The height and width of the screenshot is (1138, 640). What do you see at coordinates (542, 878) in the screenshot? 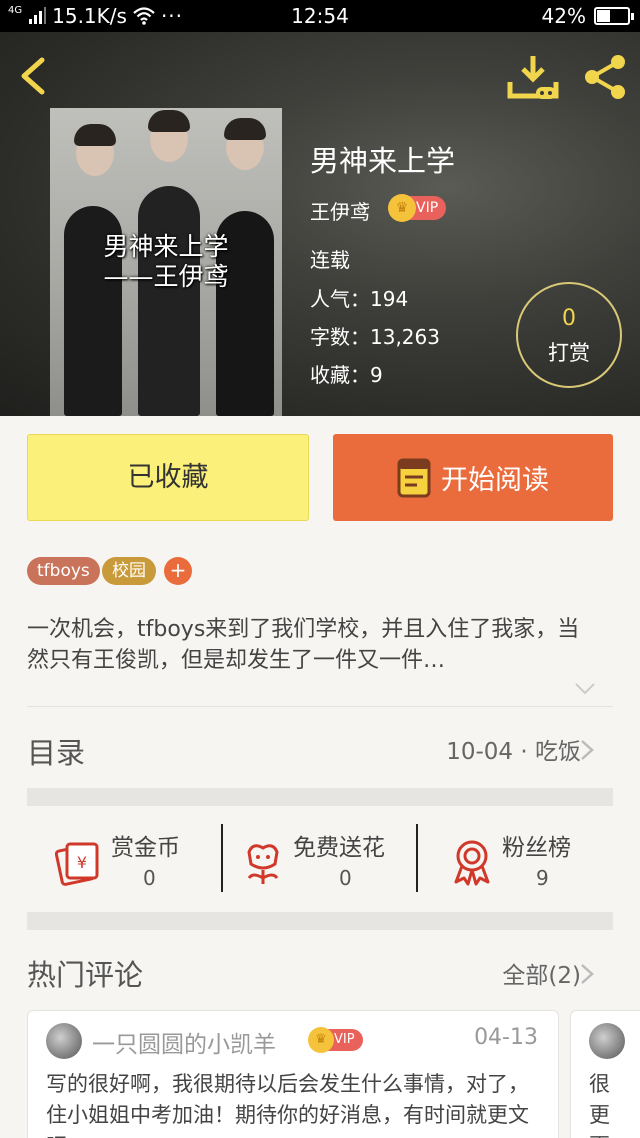
I see `stat-value: 9` at bounding box center [542, 878].